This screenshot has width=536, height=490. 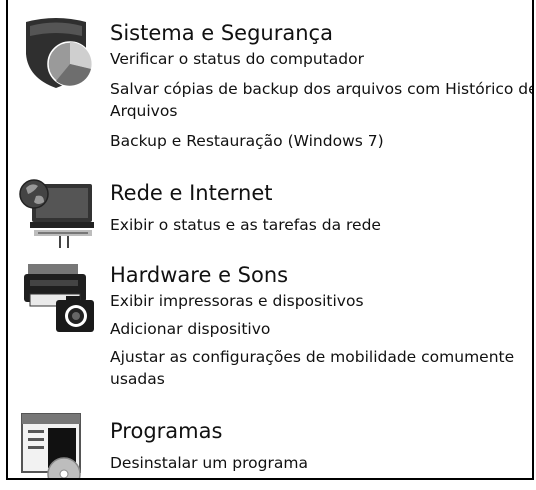 I want to click on link-backup-restore: Backup e Restauração (Windows 7), so click(x=247, y=141).